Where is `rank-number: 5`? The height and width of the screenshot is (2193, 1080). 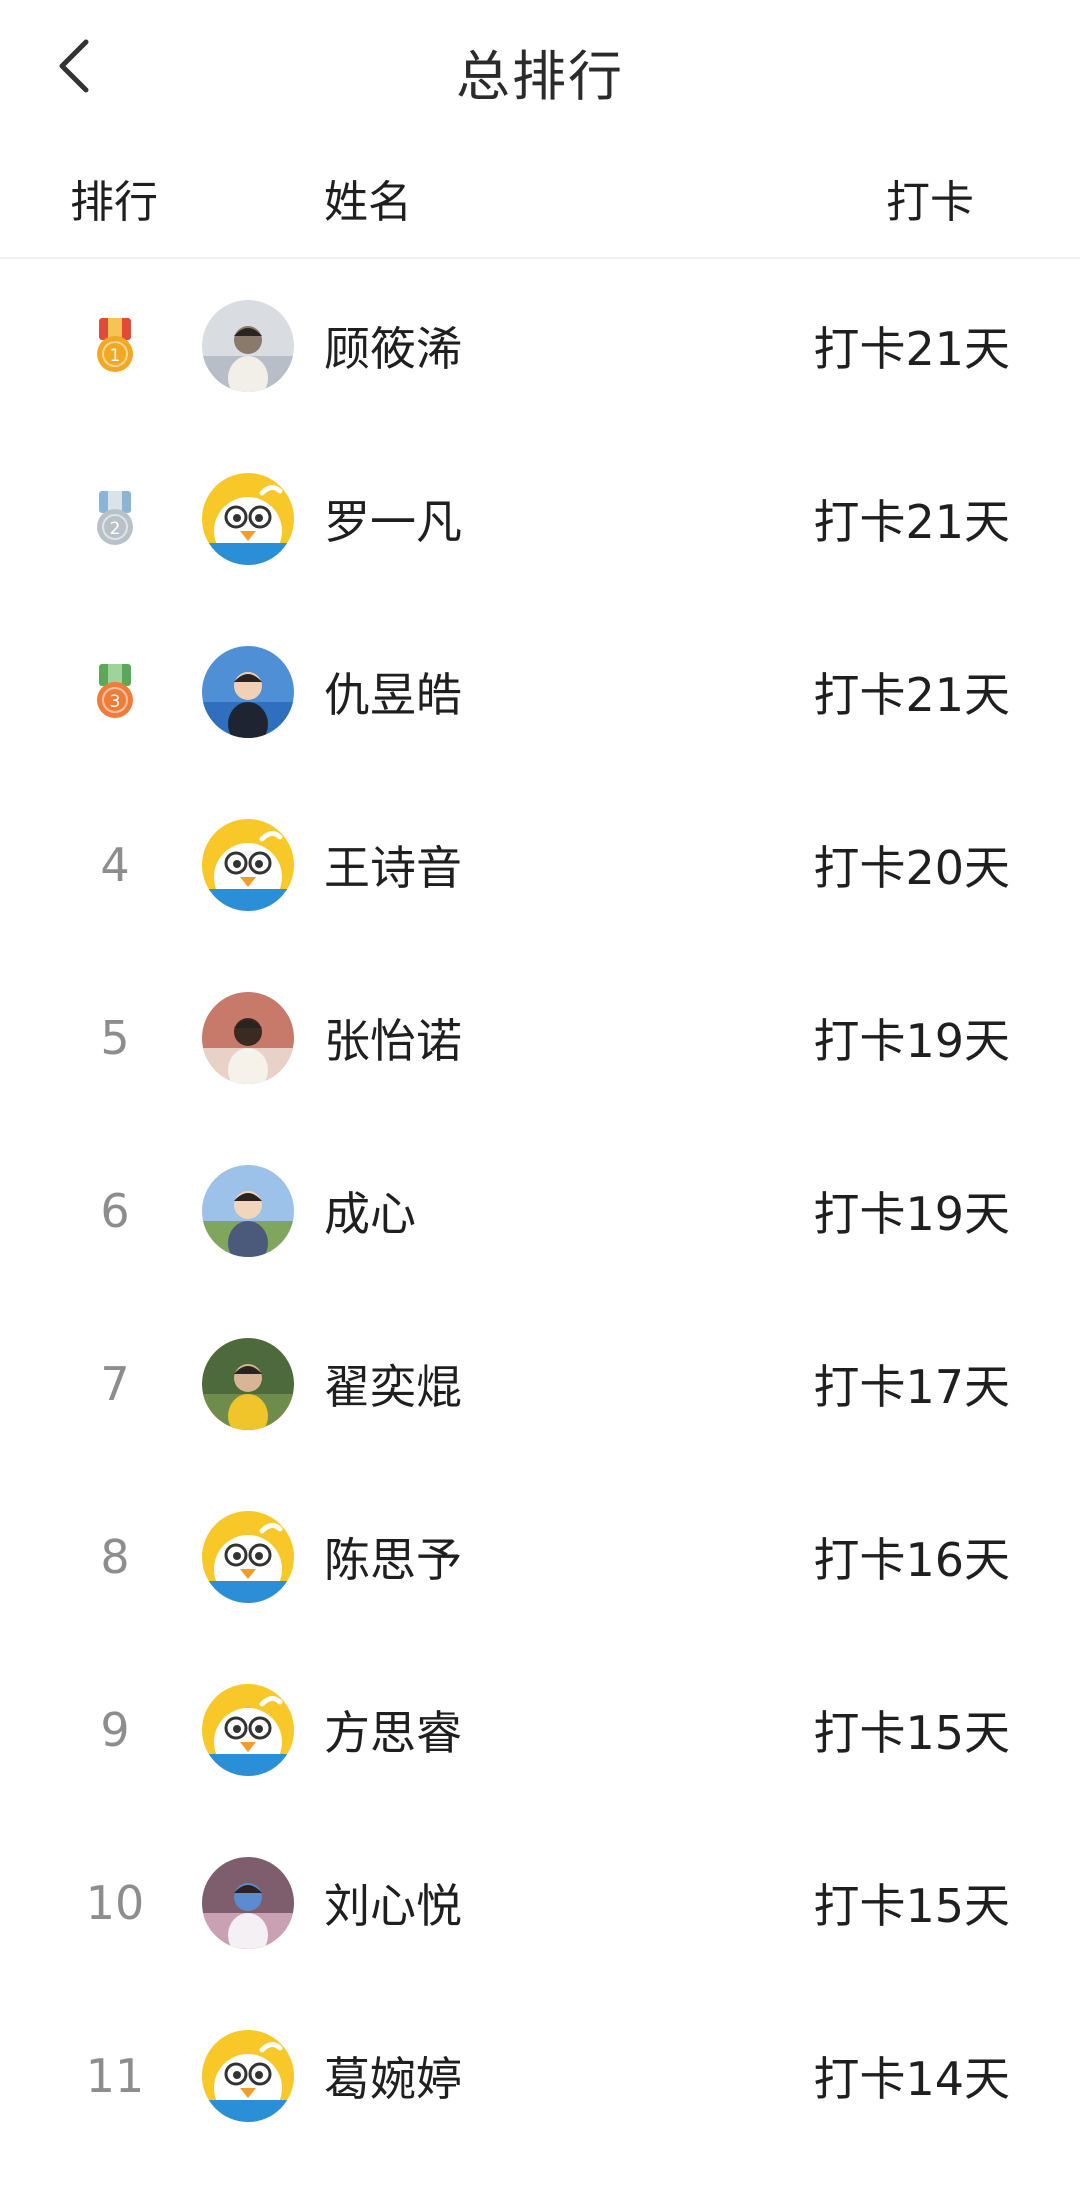
rank-number: 5 is located at coordinates (115, 1037).